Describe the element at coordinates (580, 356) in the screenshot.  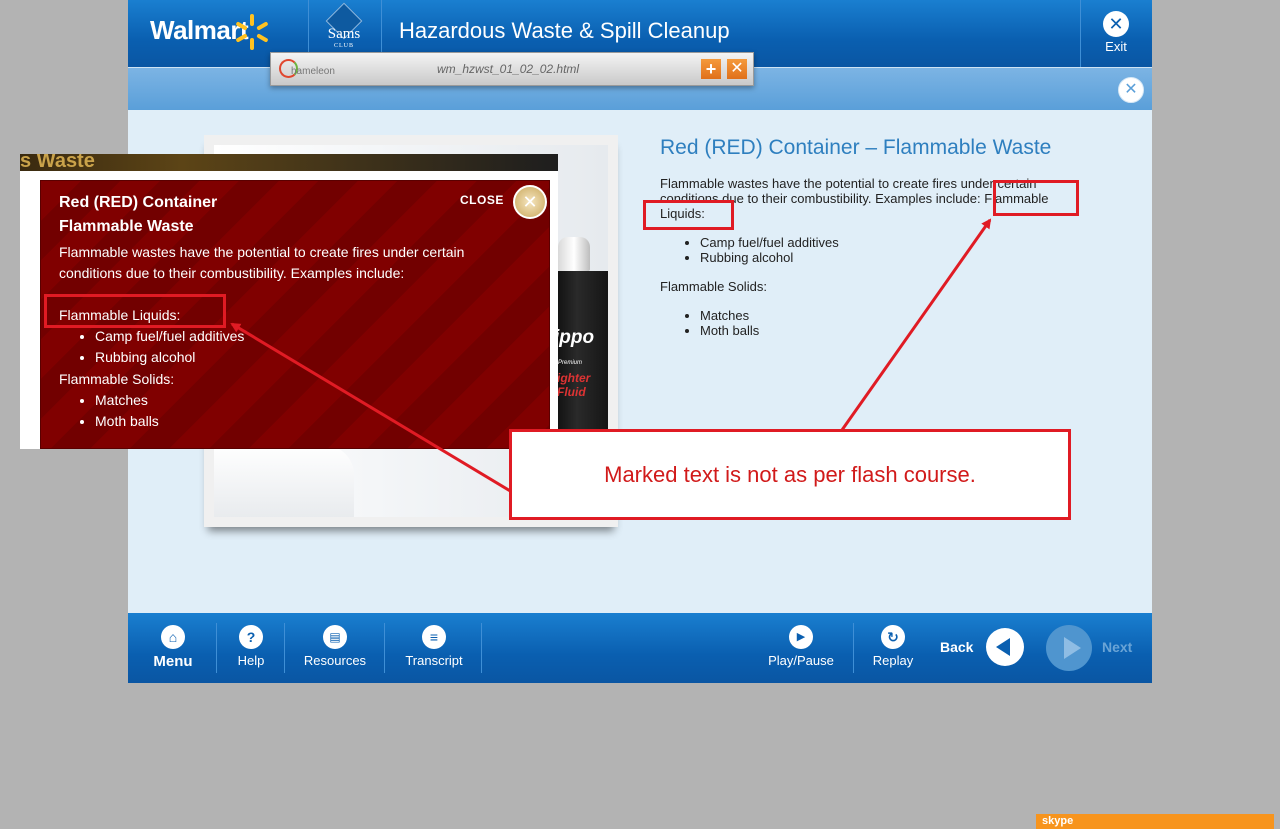
I see `lighter-fluid-can` at that location.